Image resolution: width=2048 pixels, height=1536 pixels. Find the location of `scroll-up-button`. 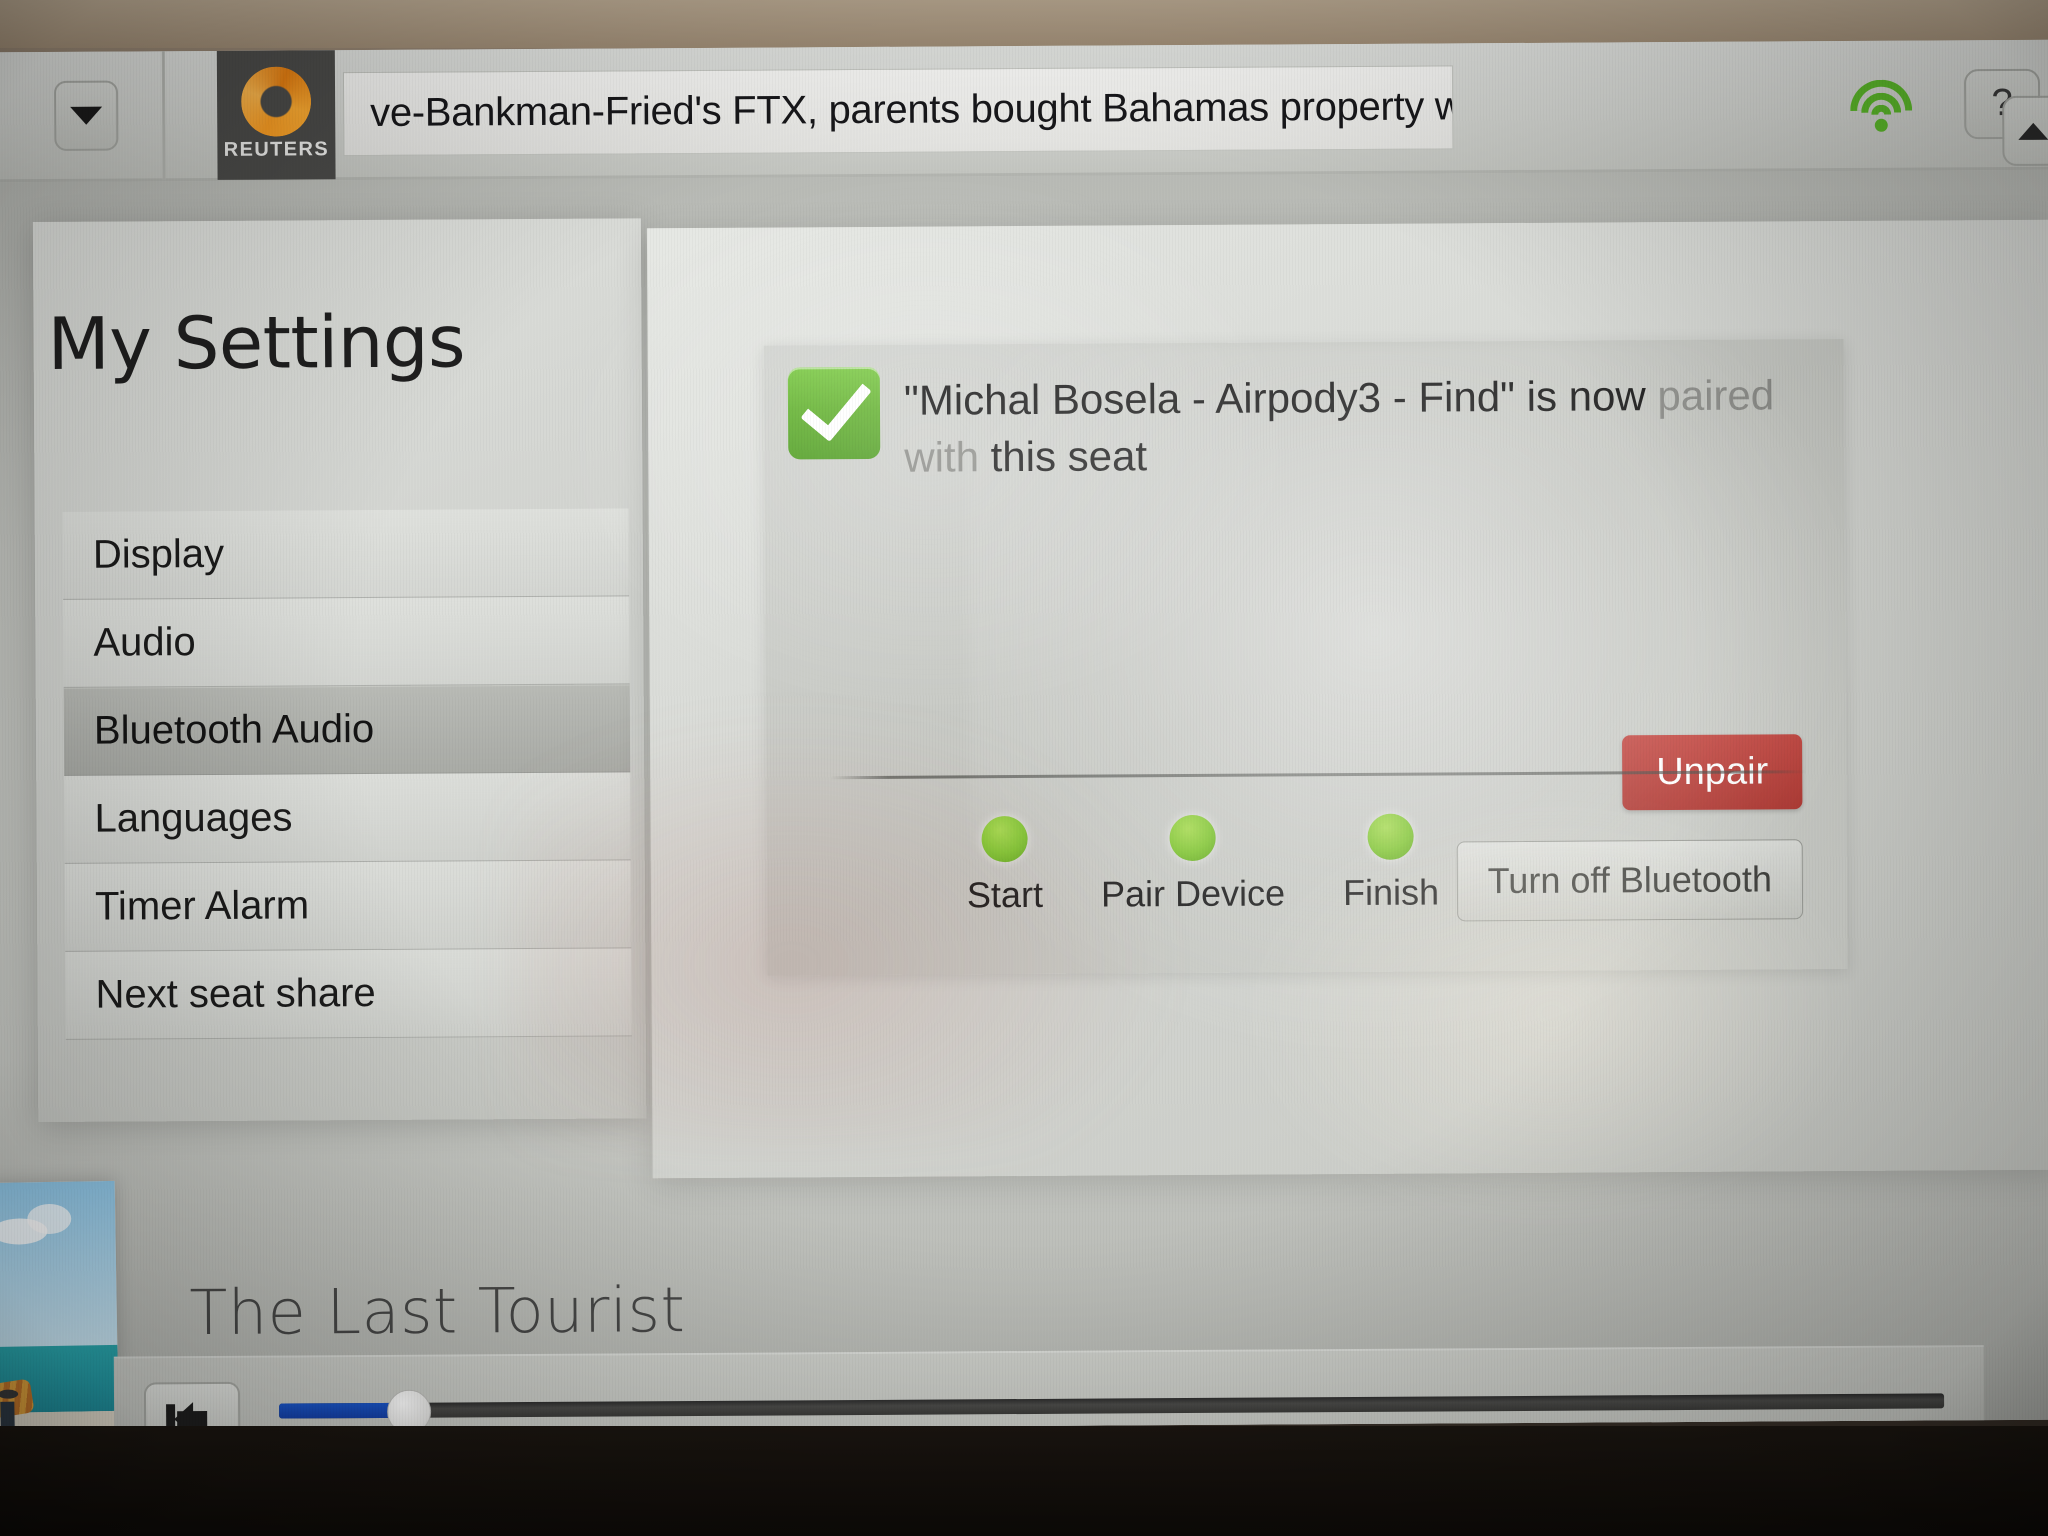

scroll-up-button is located at coordinates (2025, 131).